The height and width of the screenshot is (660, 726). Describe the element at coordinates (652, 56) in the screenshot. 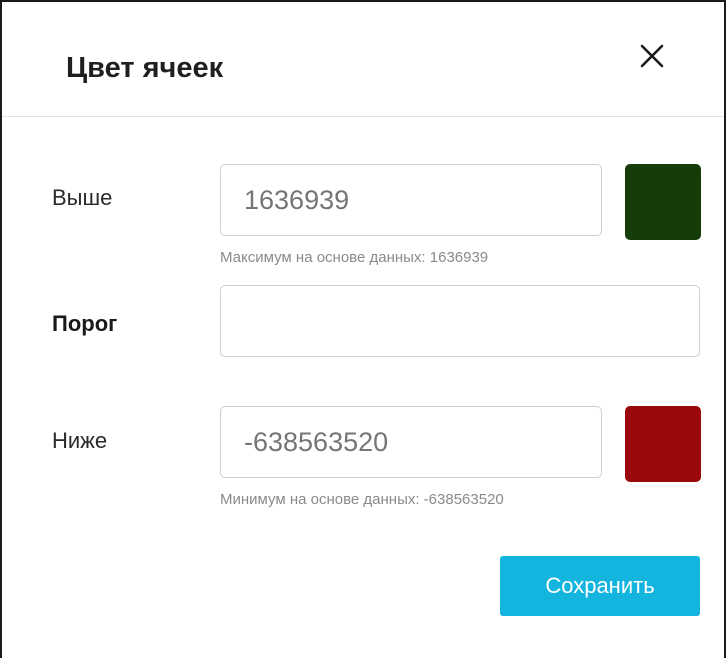

I see `close-icon` at that location.